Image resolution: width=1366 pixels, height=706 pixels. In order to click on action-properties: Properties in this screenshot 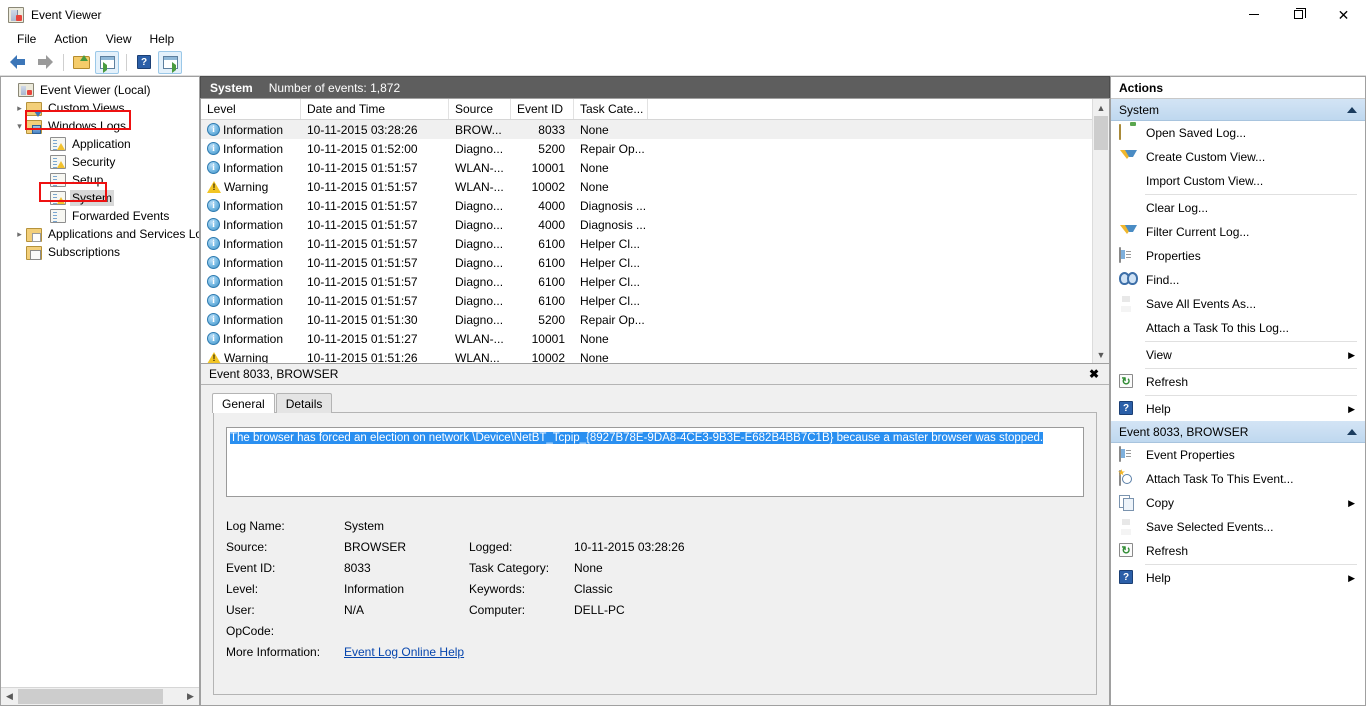, I will do `click(1238, 256)`.